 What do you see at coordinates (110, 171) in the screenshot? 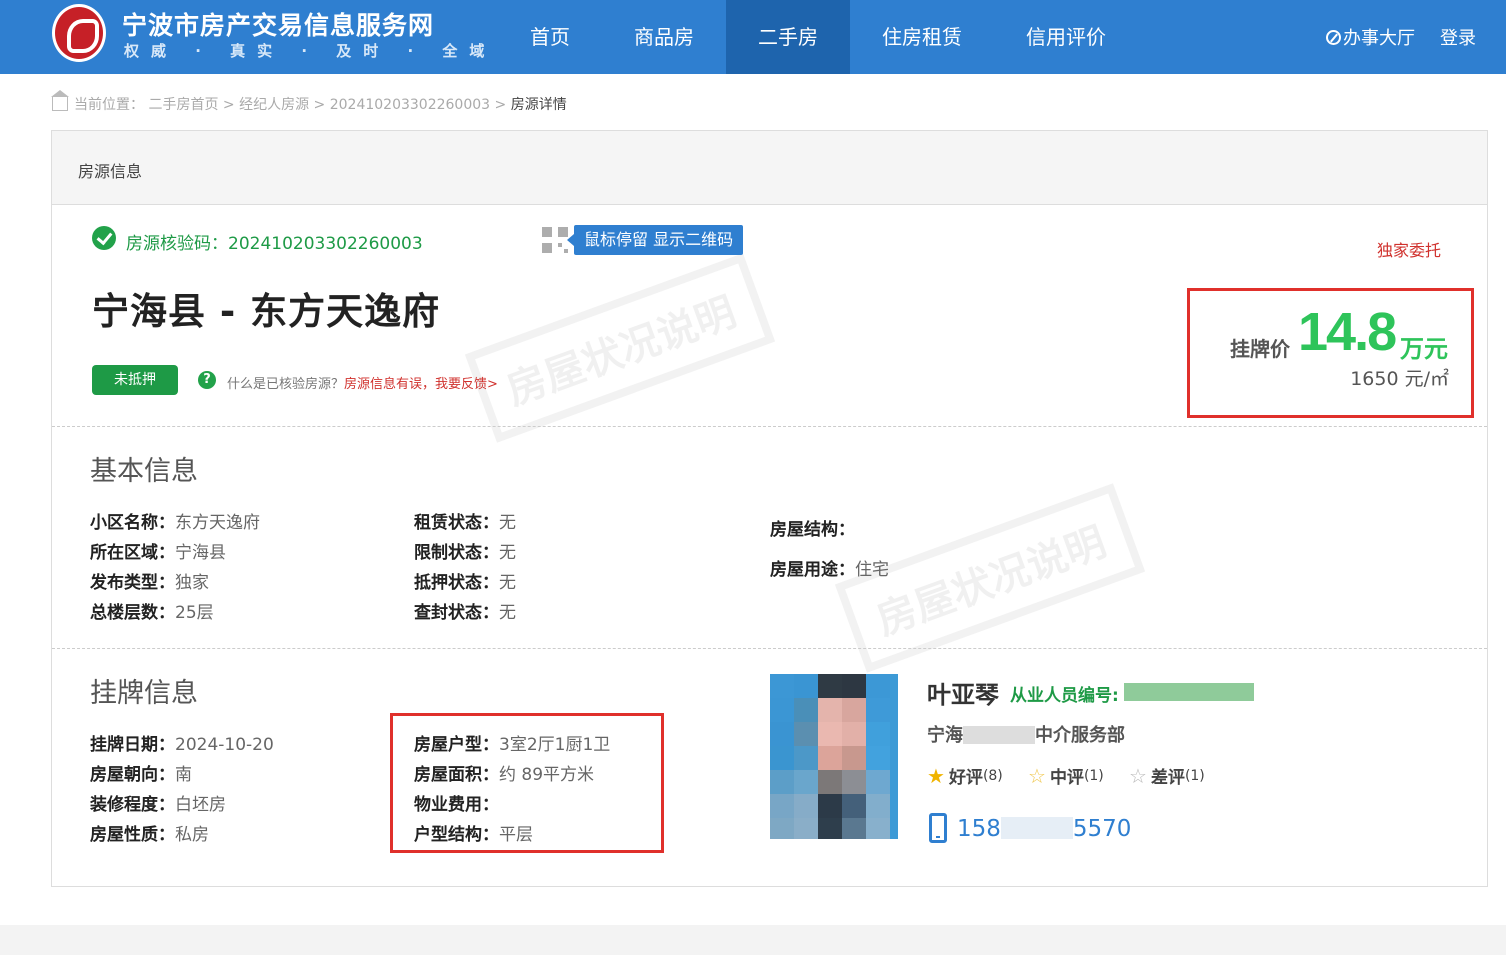
I see `card-header-title: 房源信息` at bounding box center [110, 171].